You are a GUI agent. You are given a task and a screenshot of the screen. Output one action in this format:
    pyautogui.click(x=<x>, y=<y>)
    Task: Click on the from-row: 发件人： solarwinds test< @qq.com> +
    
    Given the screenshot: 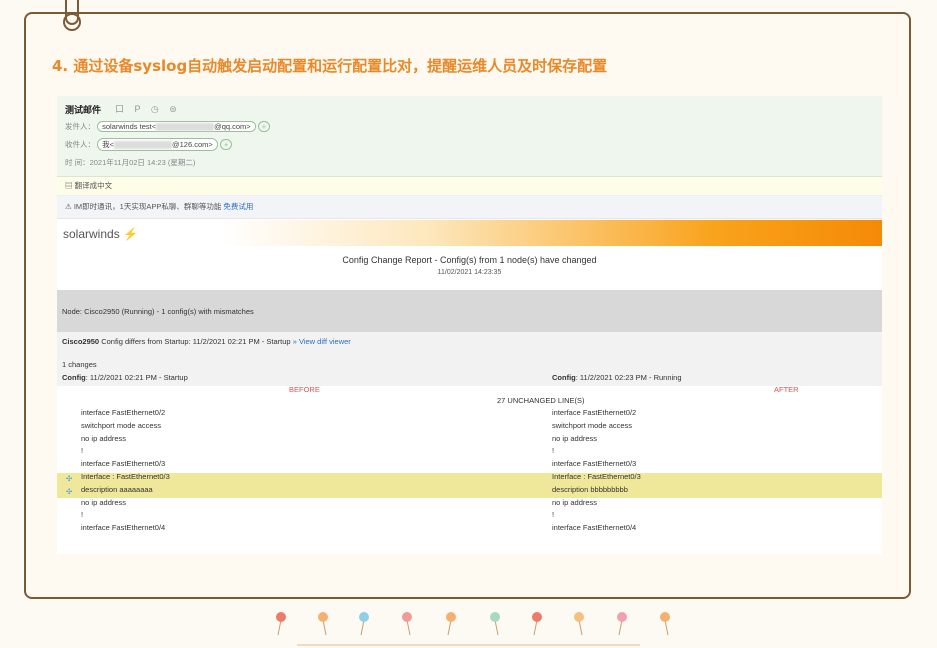 What is the action you would take?
    pyautogui.click(x=168, y=127)
    